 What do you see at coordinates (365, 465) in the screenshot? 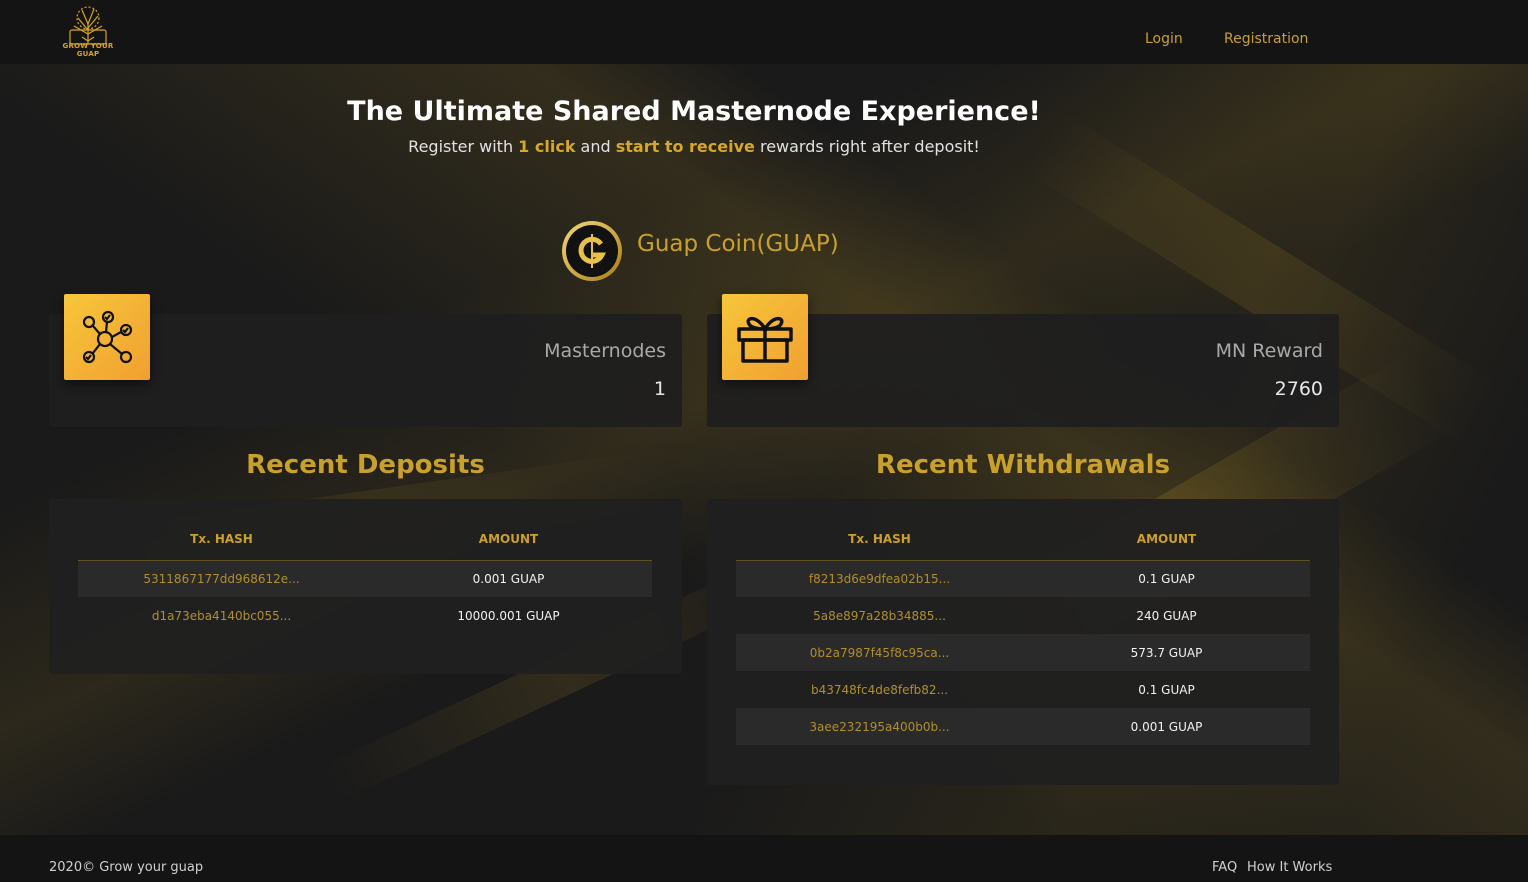
I see `recent-deposits-title: Recent Deposits` at bounding box center [365, 465].